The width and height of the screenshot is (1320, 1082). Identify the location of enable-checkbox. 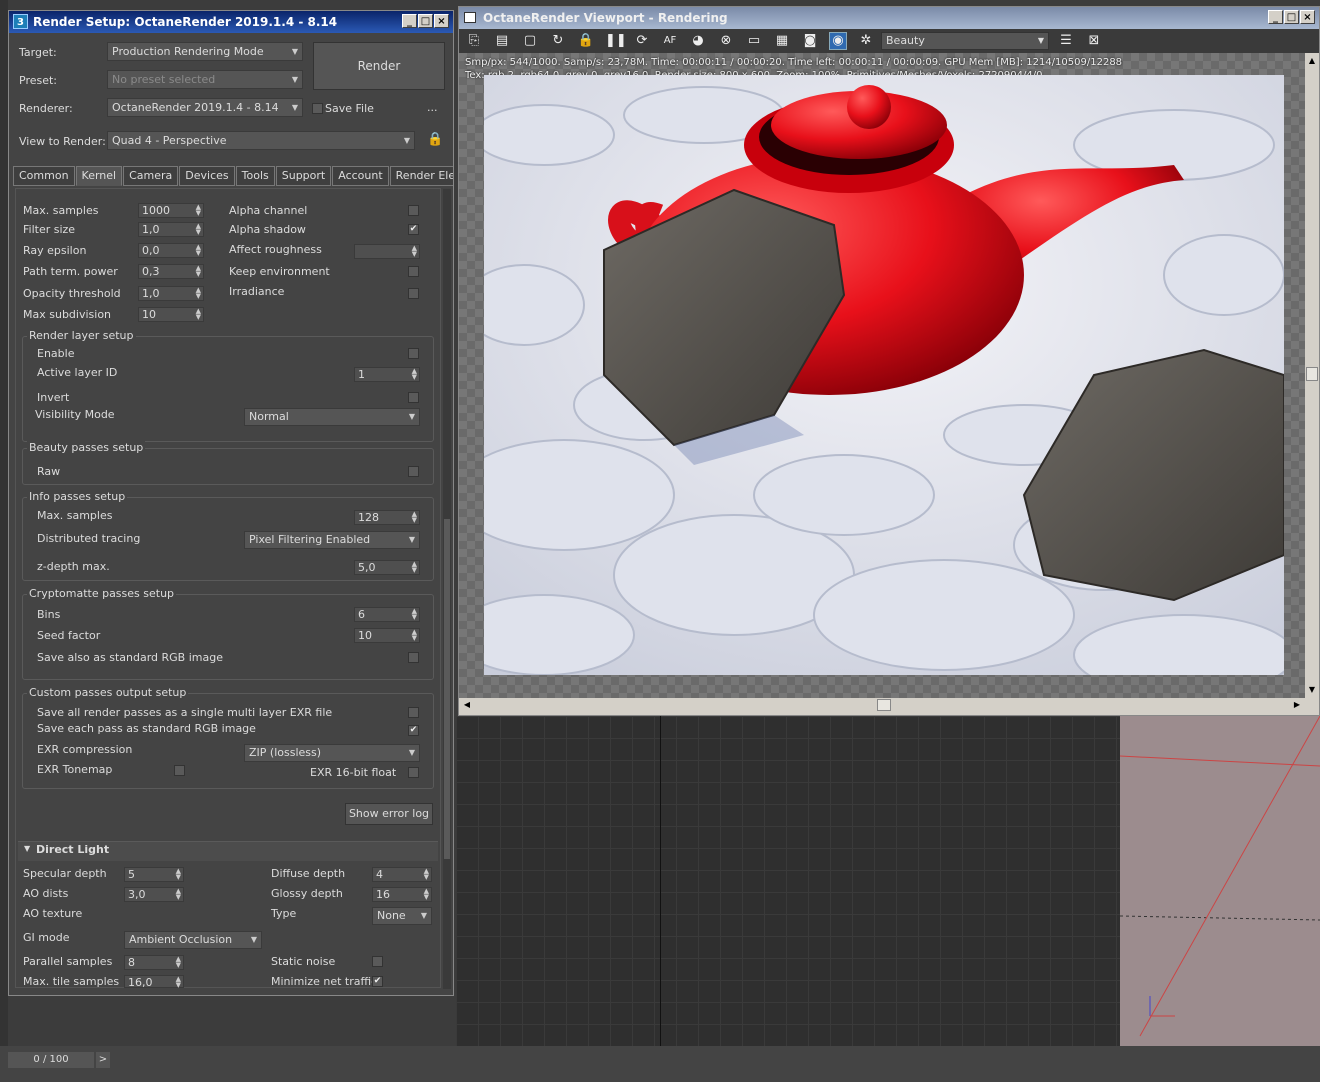
(413, 353).